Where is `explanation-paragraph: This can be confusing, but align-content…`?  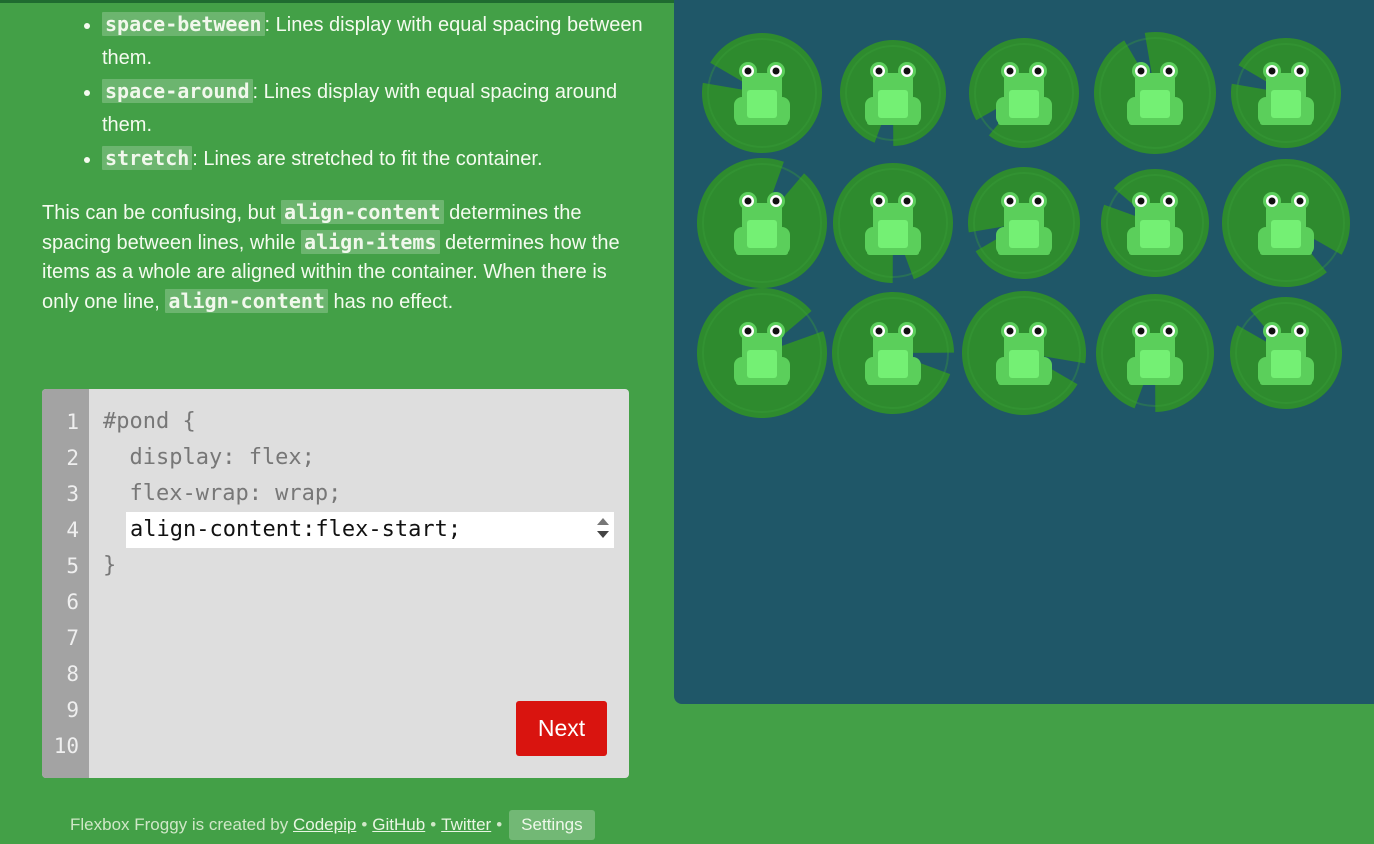 explanation-paragraph: This can be confusing, but align-content… is located at coordinates (337, 257).